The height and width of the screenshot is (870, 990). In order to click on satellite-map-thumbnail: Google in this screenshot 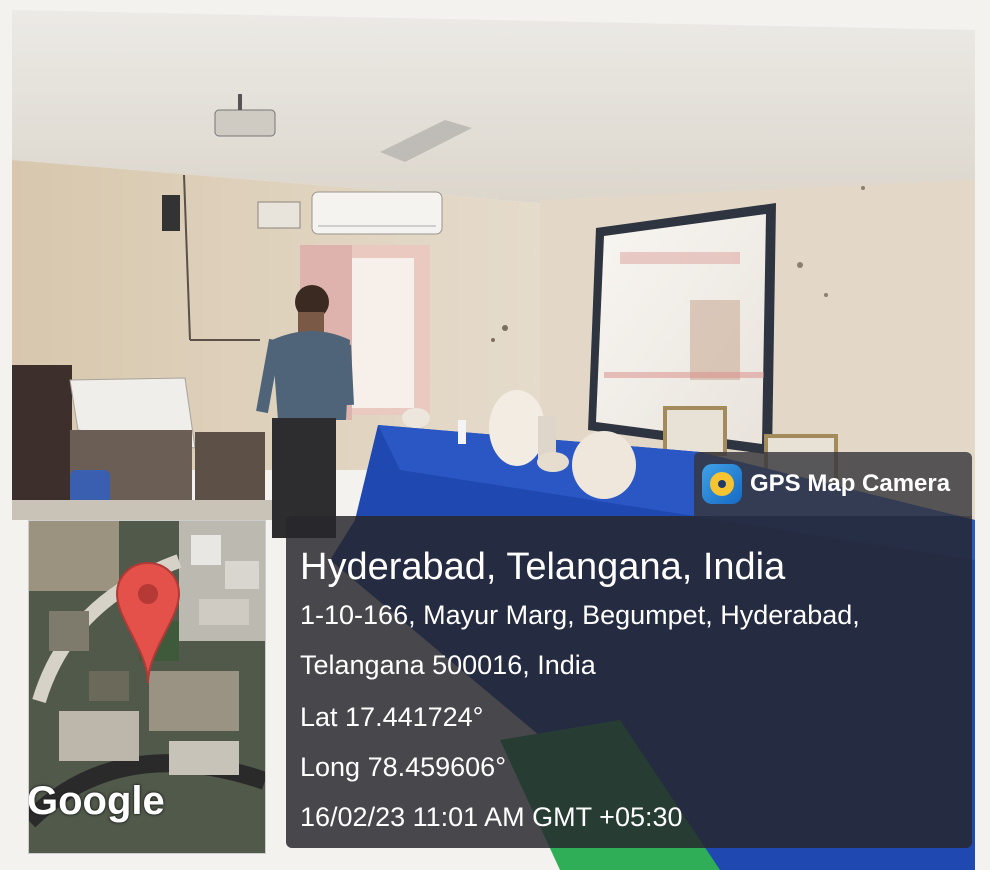, I will do `click(147, 687)`.